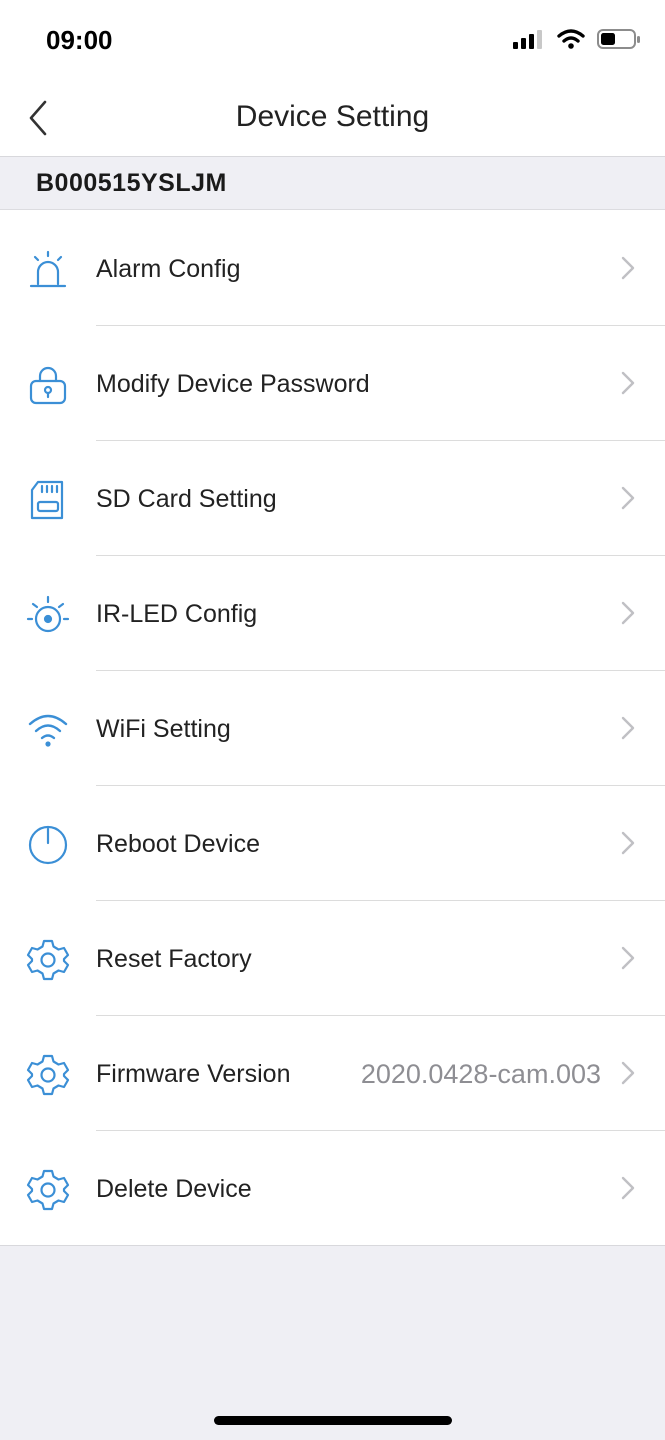  What do you see at coordinates (332, 842) in the screenshot?
I see `reboot-device-row: Reboot Device` at bounding box center [332, 842].